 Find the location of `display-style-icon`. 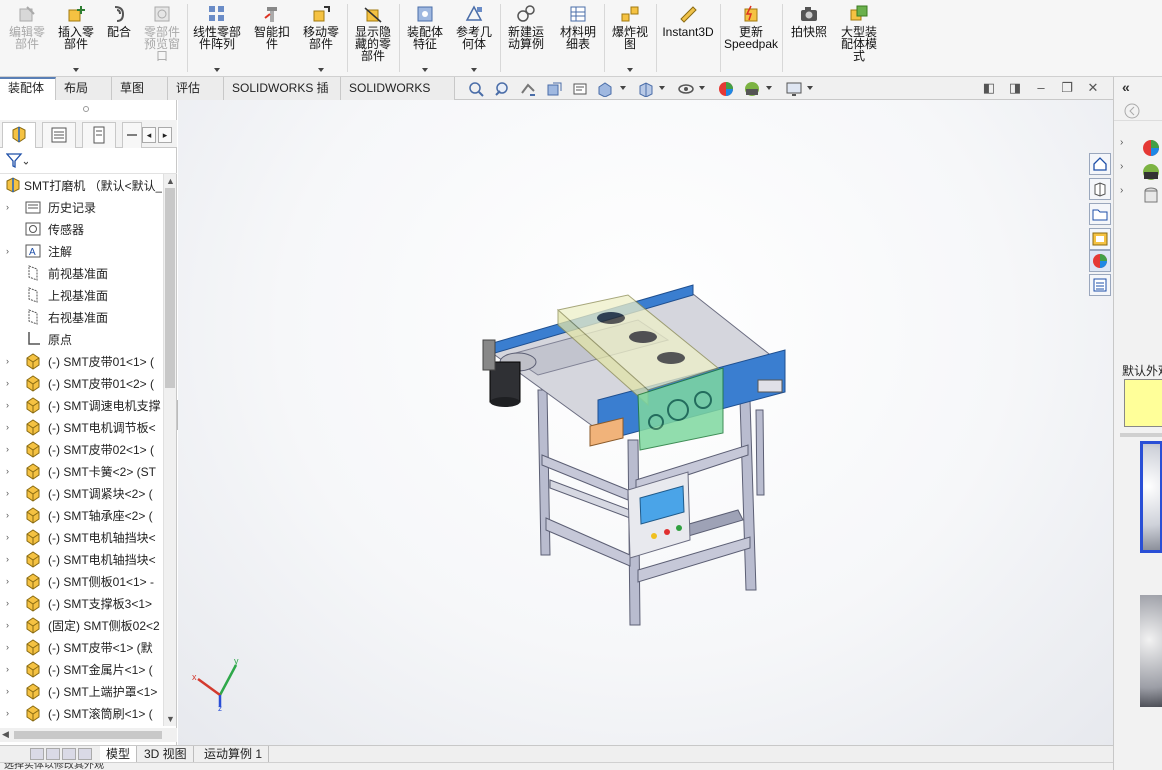

display-style-icon is located at coordinates (646, 89).